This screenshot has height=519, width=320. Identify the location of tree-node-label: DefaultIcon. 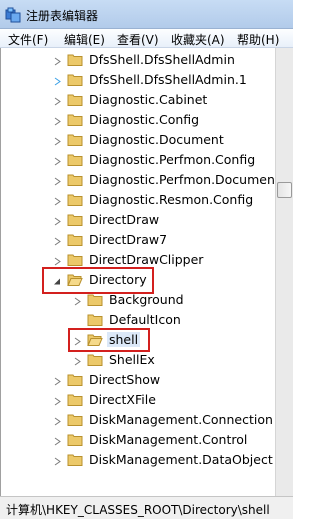
(145, 319).